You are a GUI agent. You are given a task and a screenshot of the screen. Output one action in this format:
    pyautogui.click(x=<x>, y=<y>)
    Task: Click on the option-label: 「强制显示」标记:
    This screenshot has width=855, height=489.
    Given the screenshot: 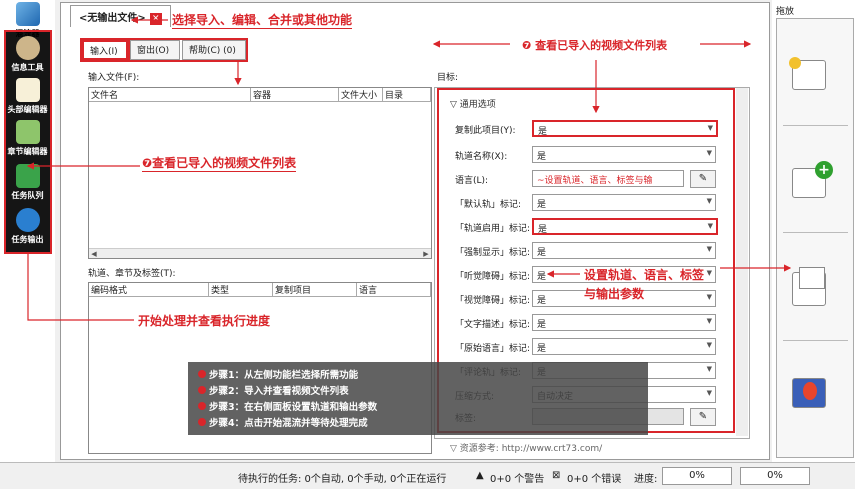 What is the action you would take?
    pyautogui.click(x=493, y=253)
    